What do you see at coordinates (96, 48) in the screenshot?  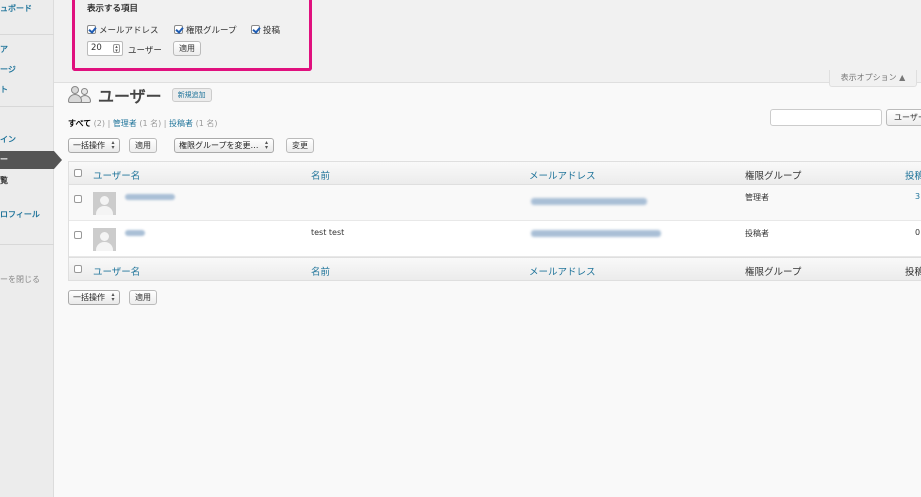 I see `users-per-page-value: 20` at bounding box center [96, 48].